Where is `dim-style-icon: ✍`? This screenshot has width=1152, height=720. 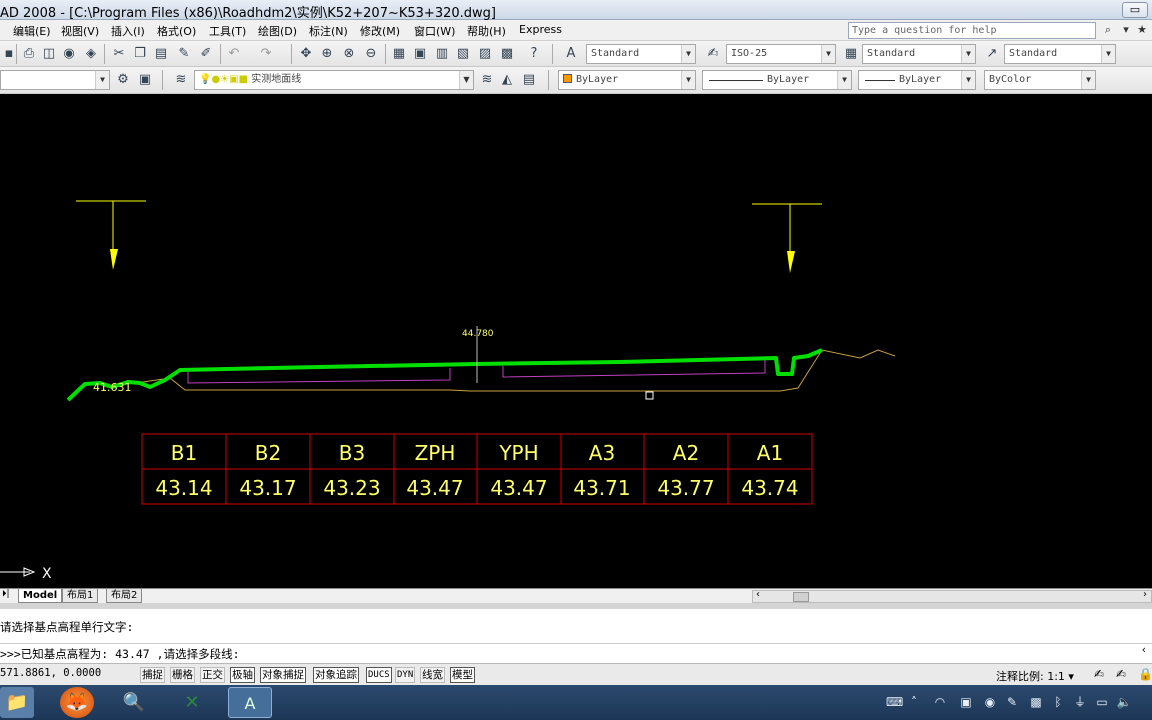
dim-style-icon: ✍ is located at coordinates (713, 54).